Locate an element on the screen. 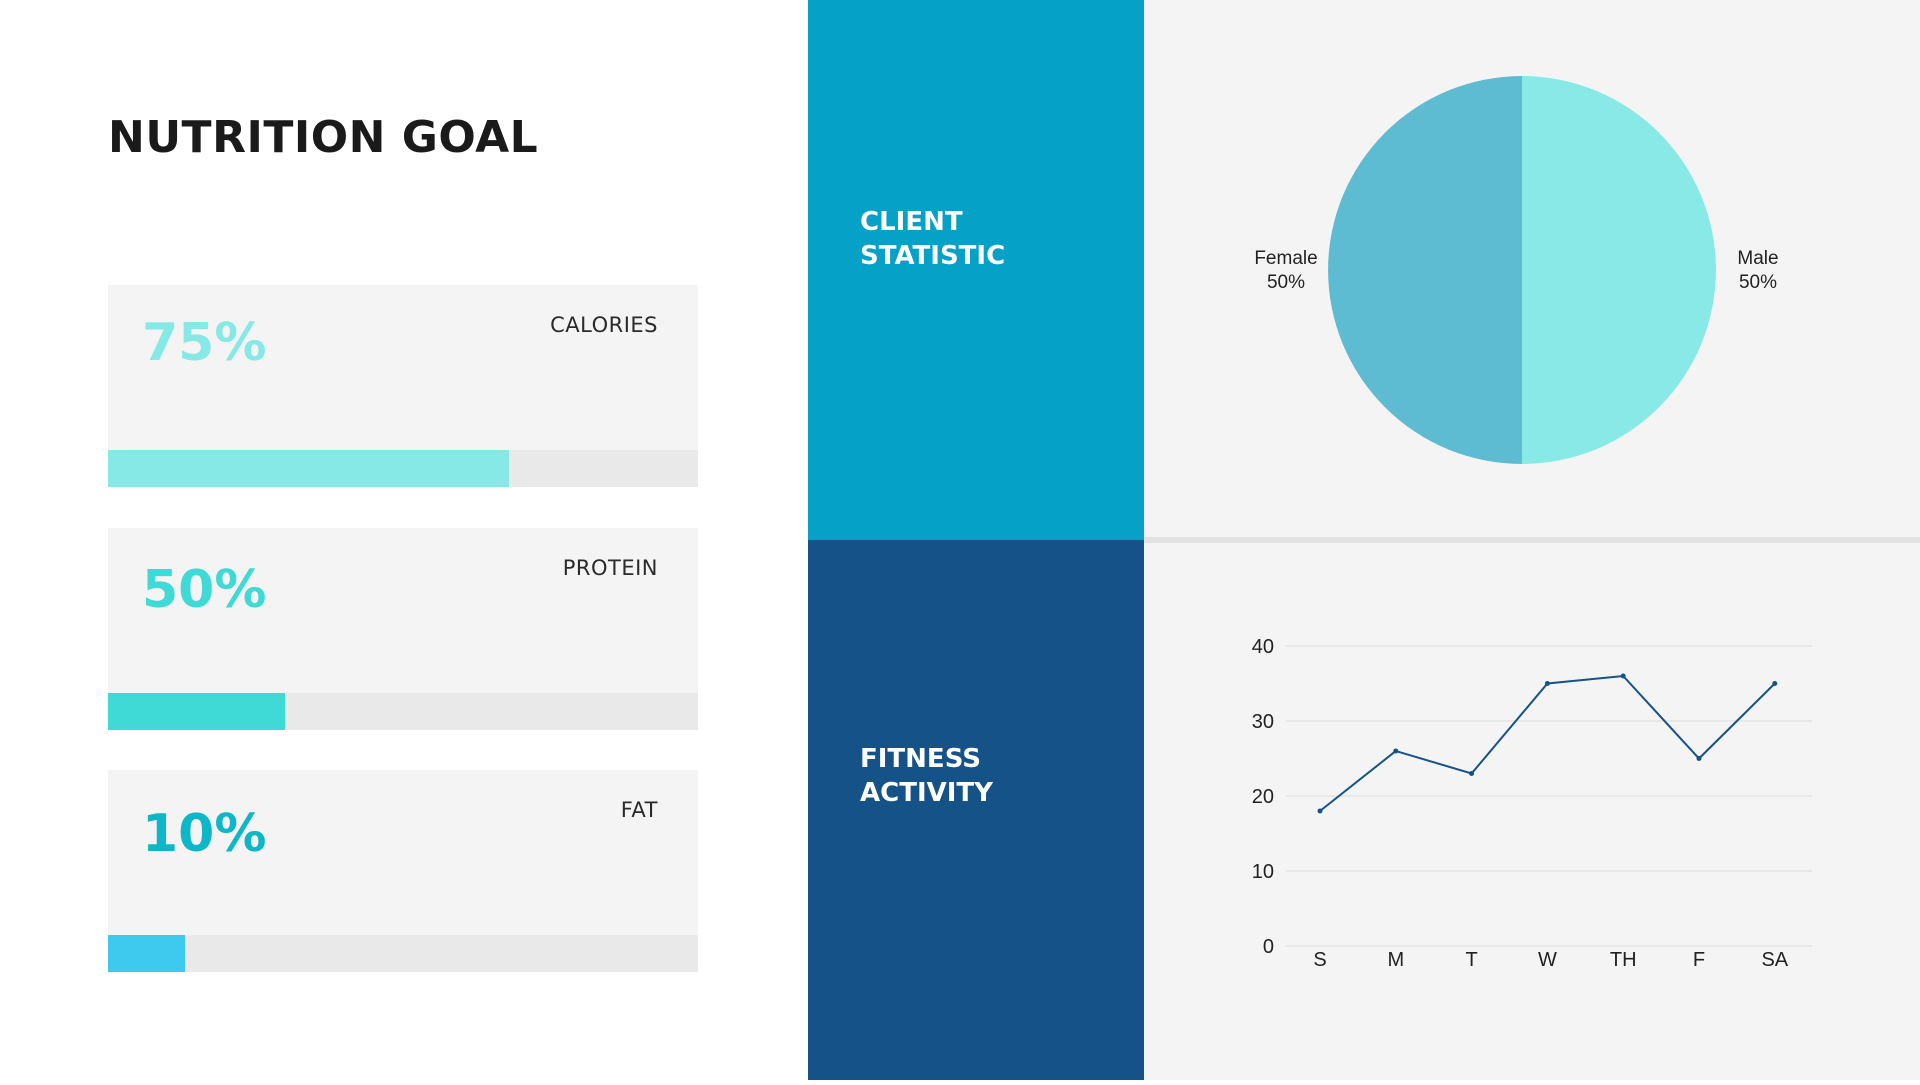 This screenshot has height=1085, width=1920. pie-chart: Male 50% Female 50% is located at coordinates (1516, 270).